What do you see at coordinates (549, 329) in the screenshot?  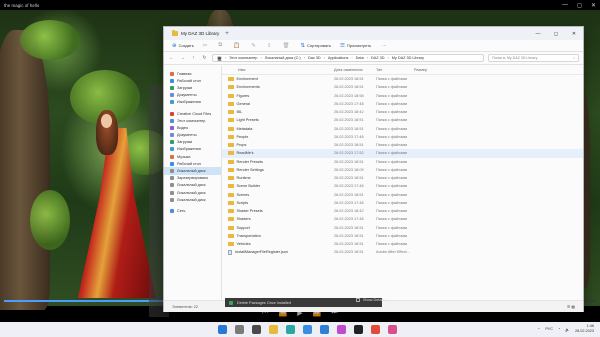 I see `language-indicator: РУС` at bounding box center [549, 329].